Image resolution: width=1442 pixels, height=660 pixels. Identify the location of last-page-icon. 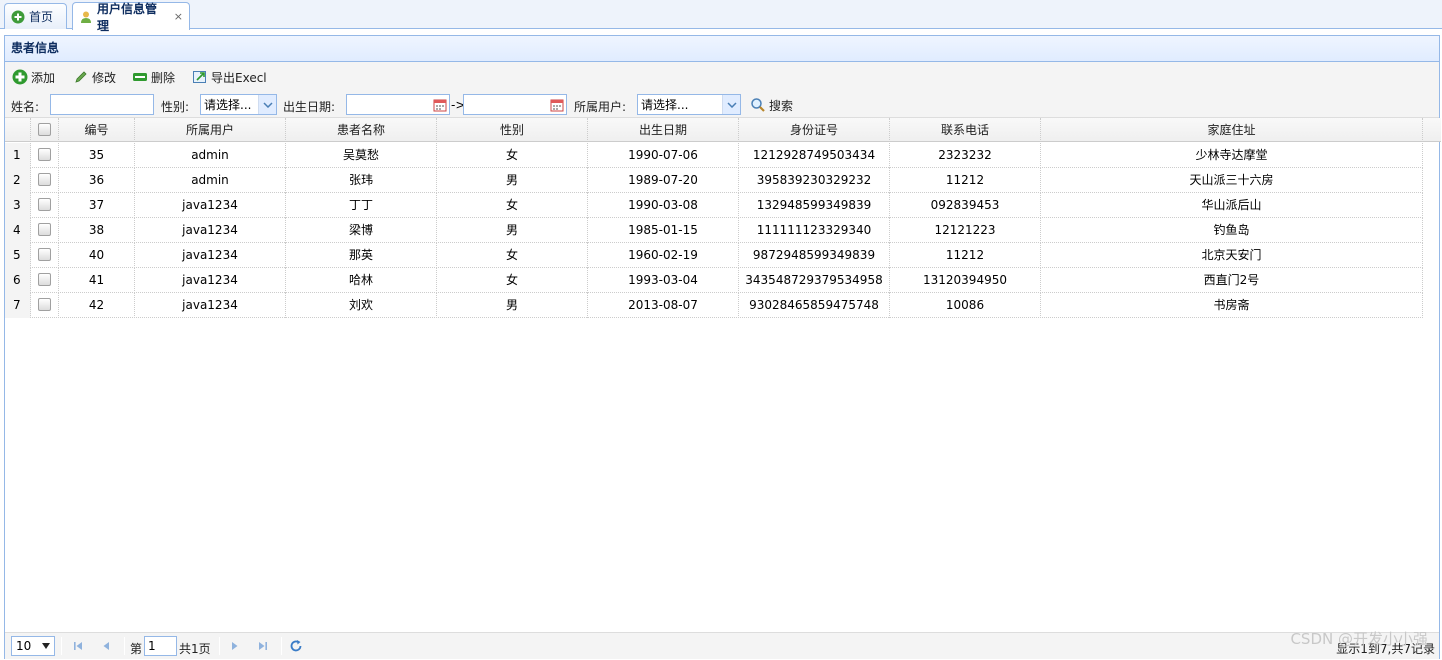
(263, 646).